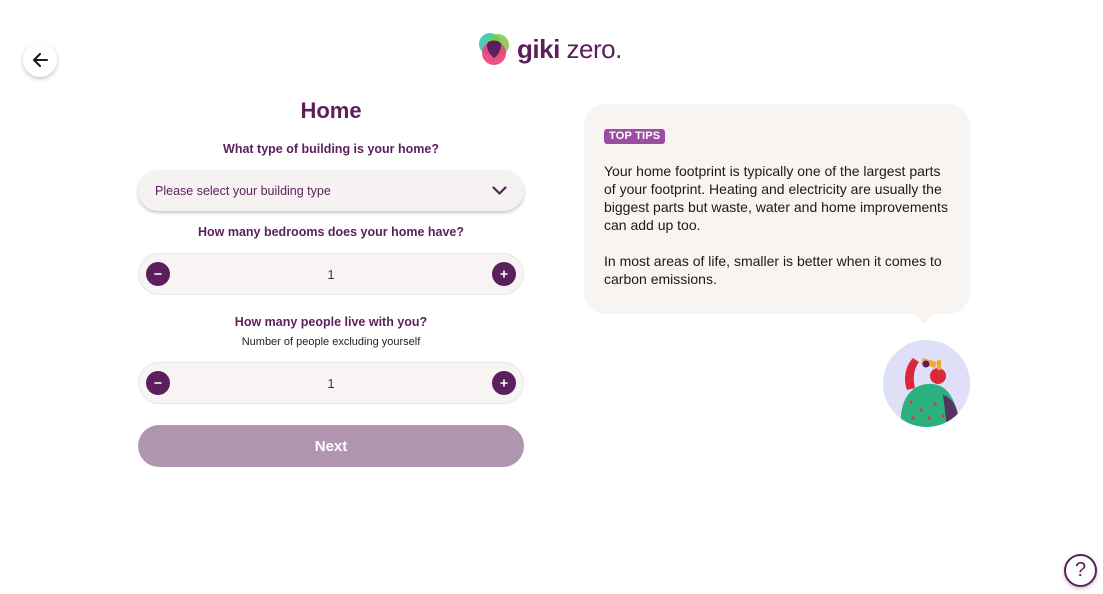  I want to click on building-type-select: Please select your building type, so click(331, 190).